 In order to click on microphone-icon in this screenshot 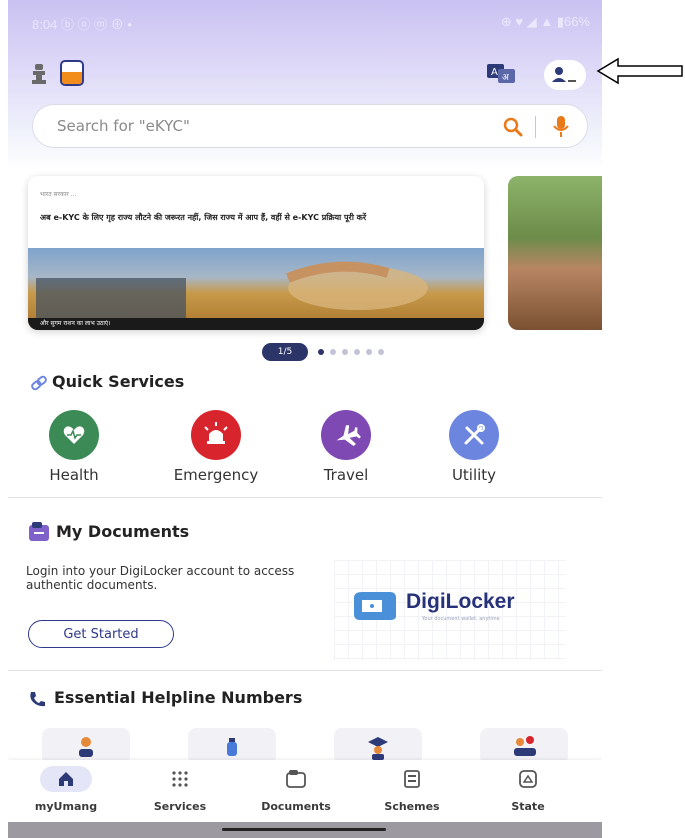, I will do `click(561, 127)`.